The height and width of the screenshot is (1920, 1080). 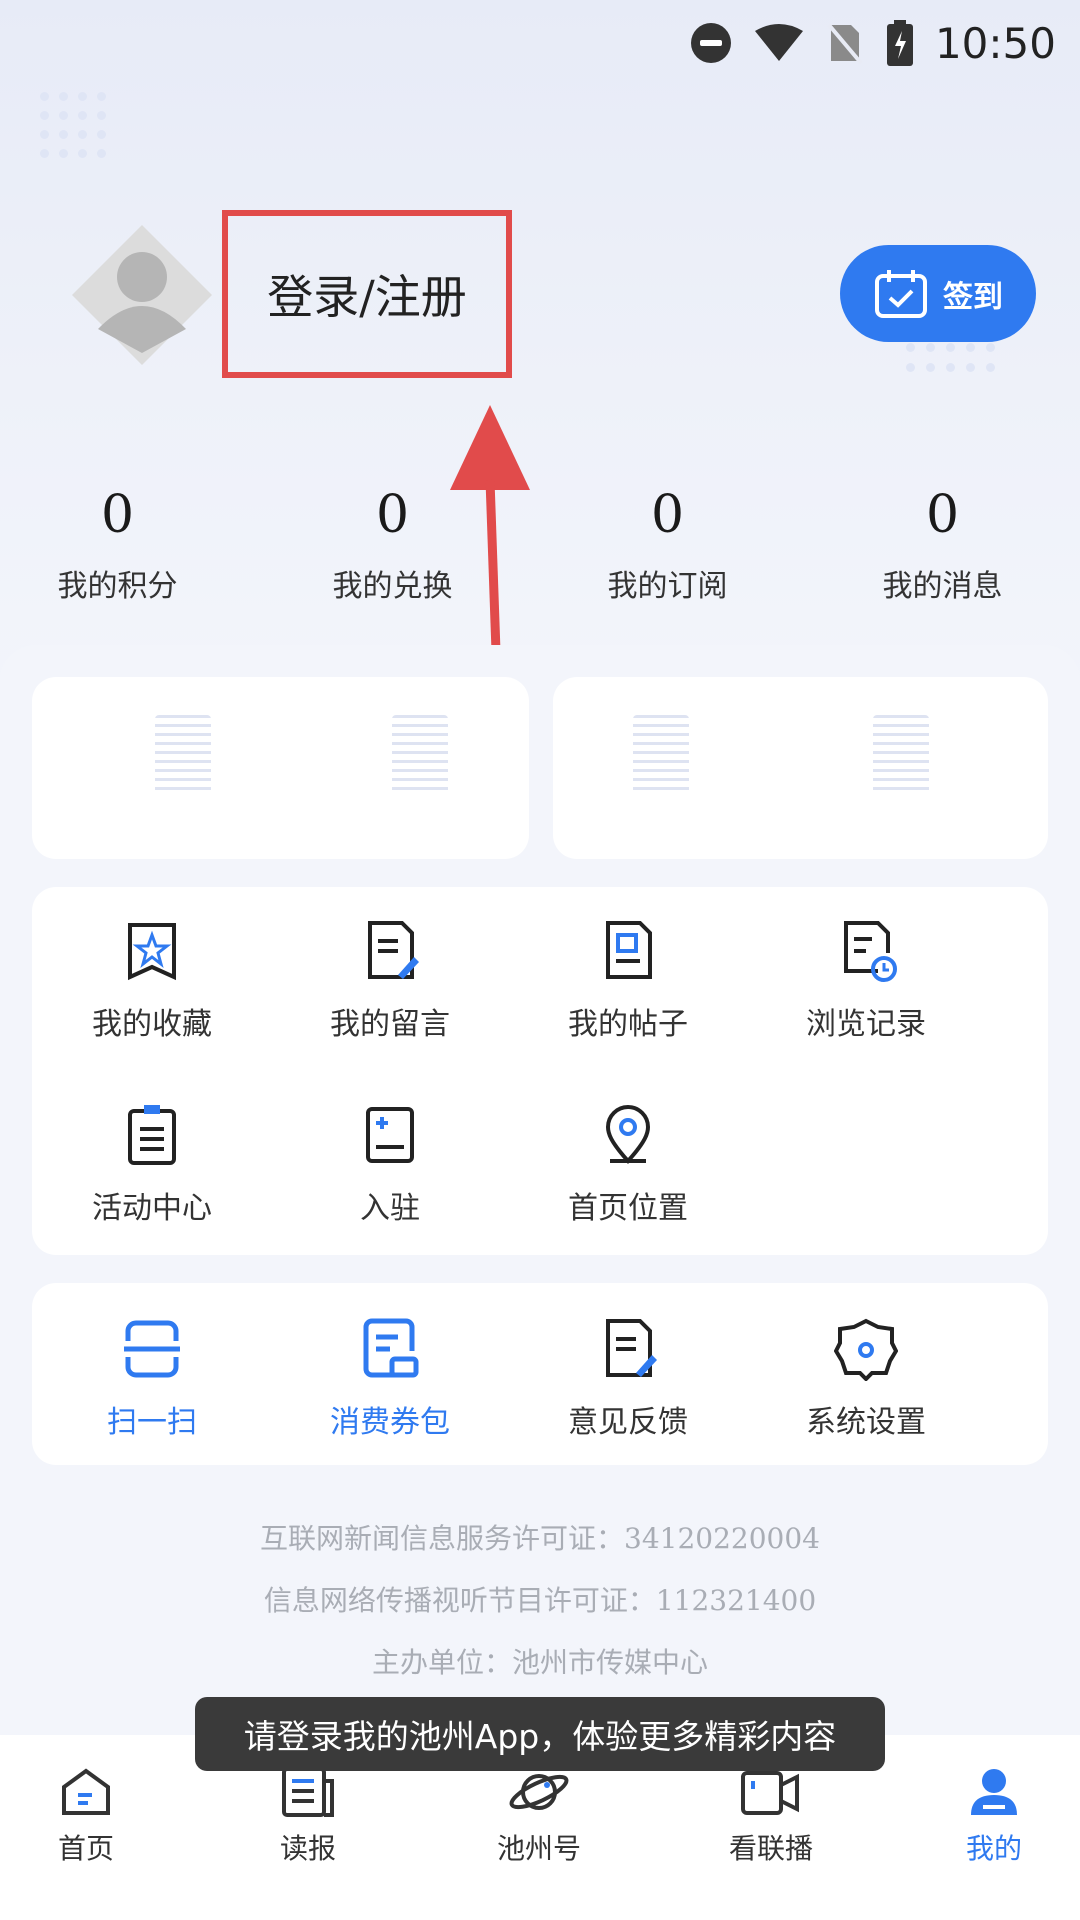 What do you see at coordinates (392, 586) in the screenshot?
I see `stat-label: 我的兑换` at bounding box center [392, 586].